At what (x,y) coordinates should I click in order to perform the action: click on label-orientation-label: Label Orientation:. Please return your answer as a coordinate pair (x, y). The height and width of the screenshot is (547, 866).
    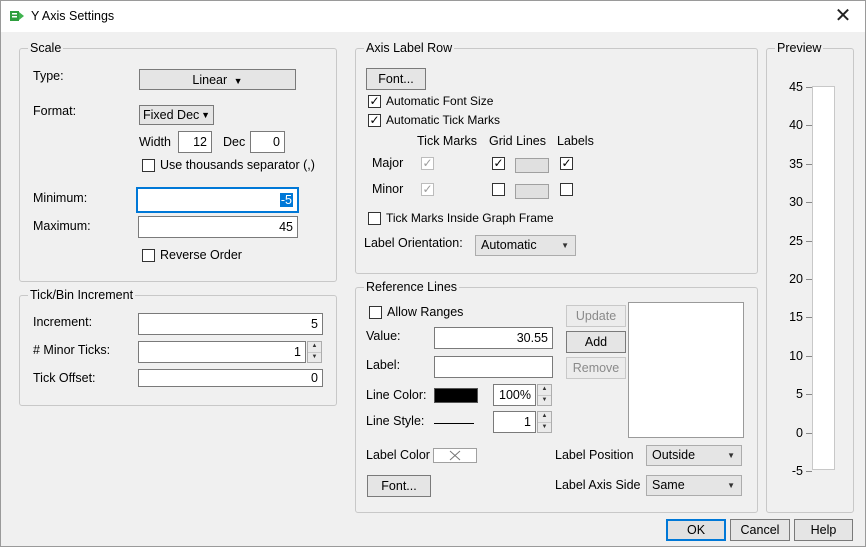
    Looking at the image, I should click on (413, 243).